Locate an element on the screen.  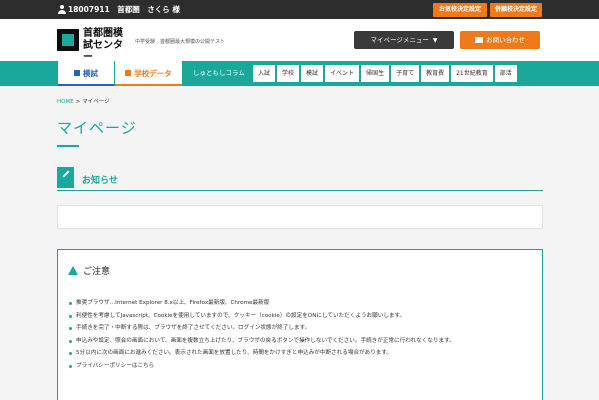
top-bar: 18007911 首都圏 さくら 様 お気校決定設定 併願校決定設定 is located at coordinates (299, 9).